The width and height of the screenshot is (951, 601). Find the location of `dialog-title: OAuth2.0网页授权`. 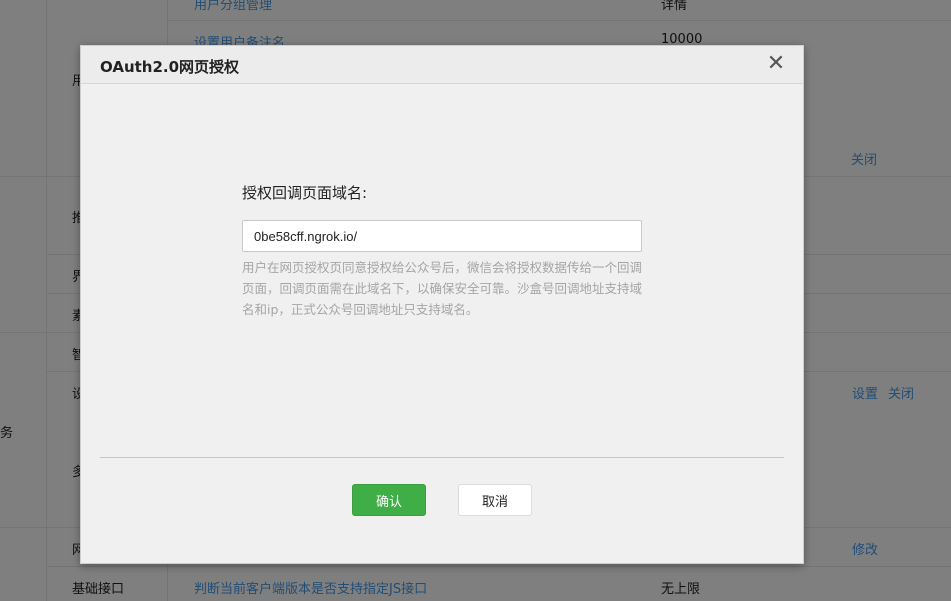

dialog-title: OAuth2.0网页授权 is located at coordinates (170, 67).